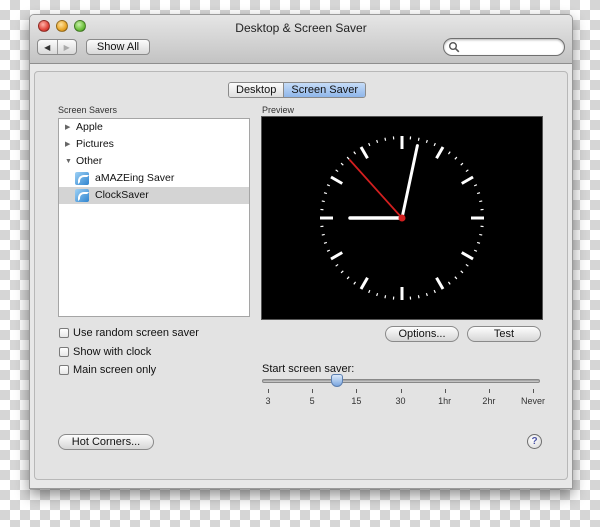 The image size is (600, 527). I want to click on list-item-label: aMAZEing Saver, so click(135, 178).